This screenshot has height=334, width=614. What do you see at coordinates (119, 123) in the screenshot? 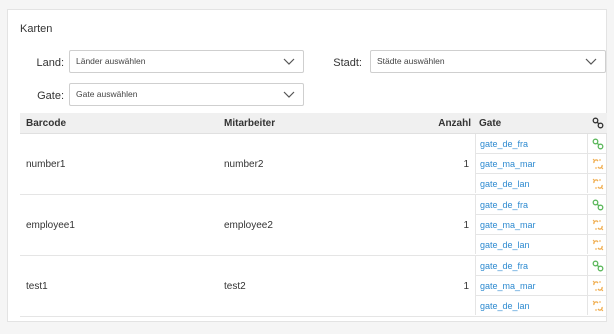
I see `column-header-barcode: Barcode` at bounding box center [119, 123].